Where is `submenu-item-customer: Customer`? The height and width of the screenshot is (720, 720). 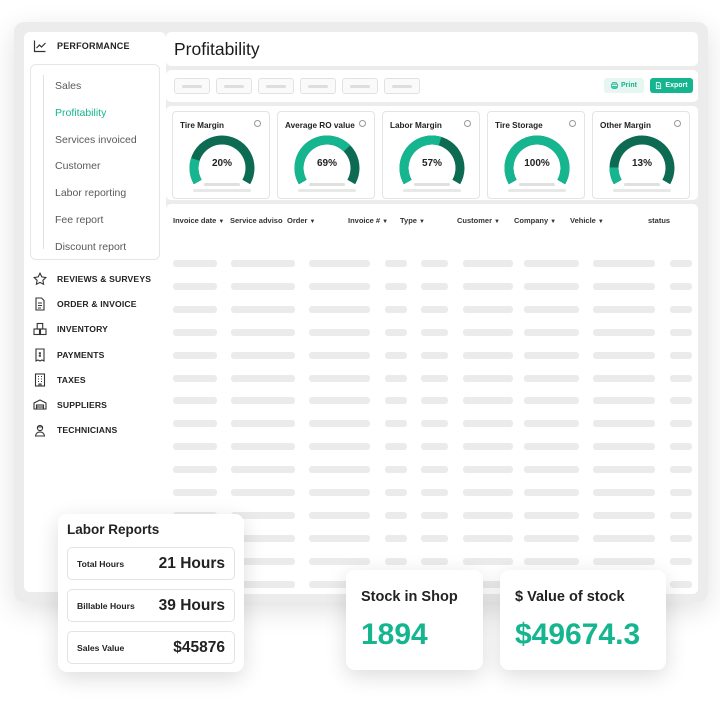
submenu-item-customer: Customer is located at coordinates (95, 166).